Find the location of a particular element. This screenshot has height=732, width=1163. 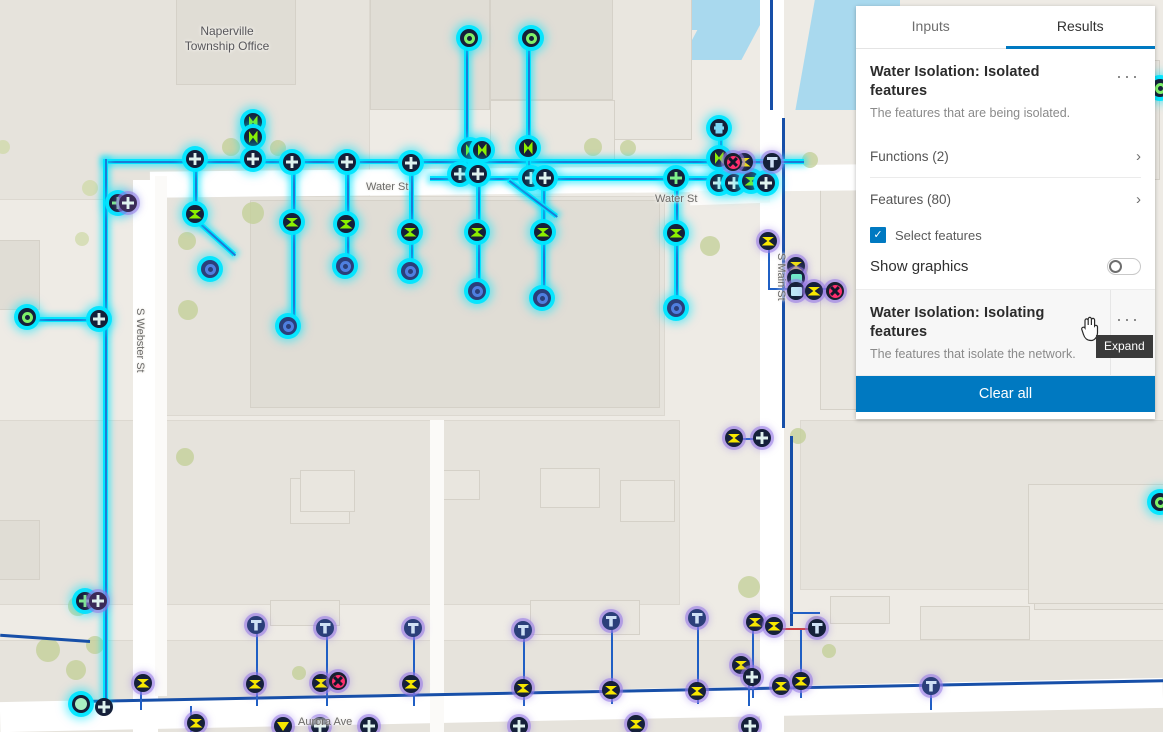

result-title: Water Isolation: Isolated features is located at coordinates (955, 81).